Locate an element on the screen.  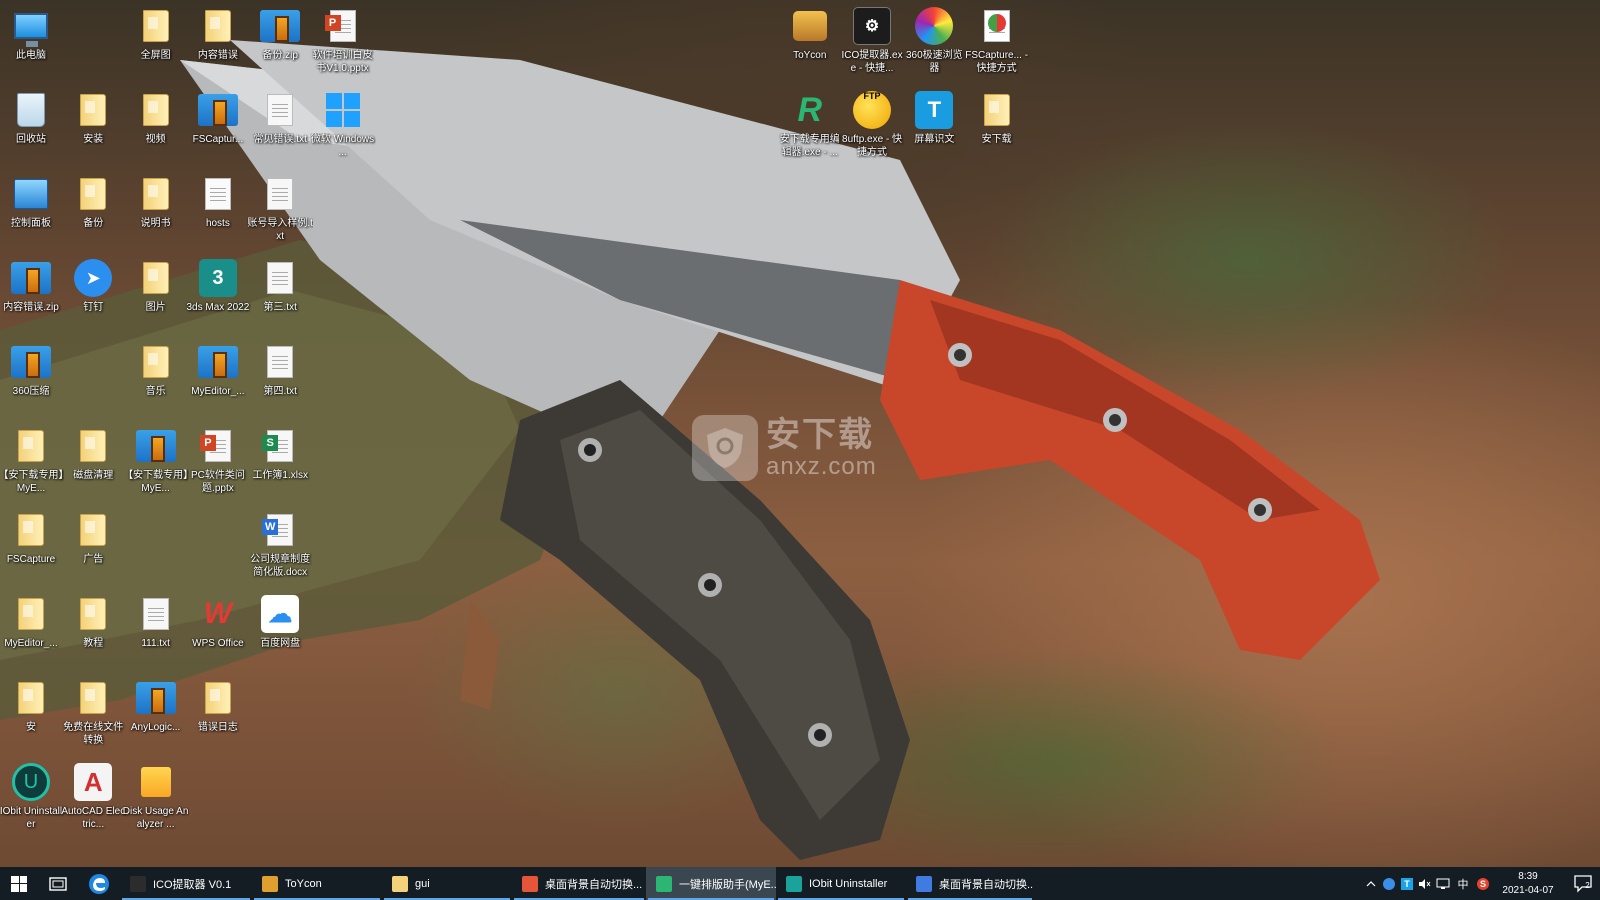
desktop-icon-fourth-txt: 第四.txt is located at coordinates (280, 379).